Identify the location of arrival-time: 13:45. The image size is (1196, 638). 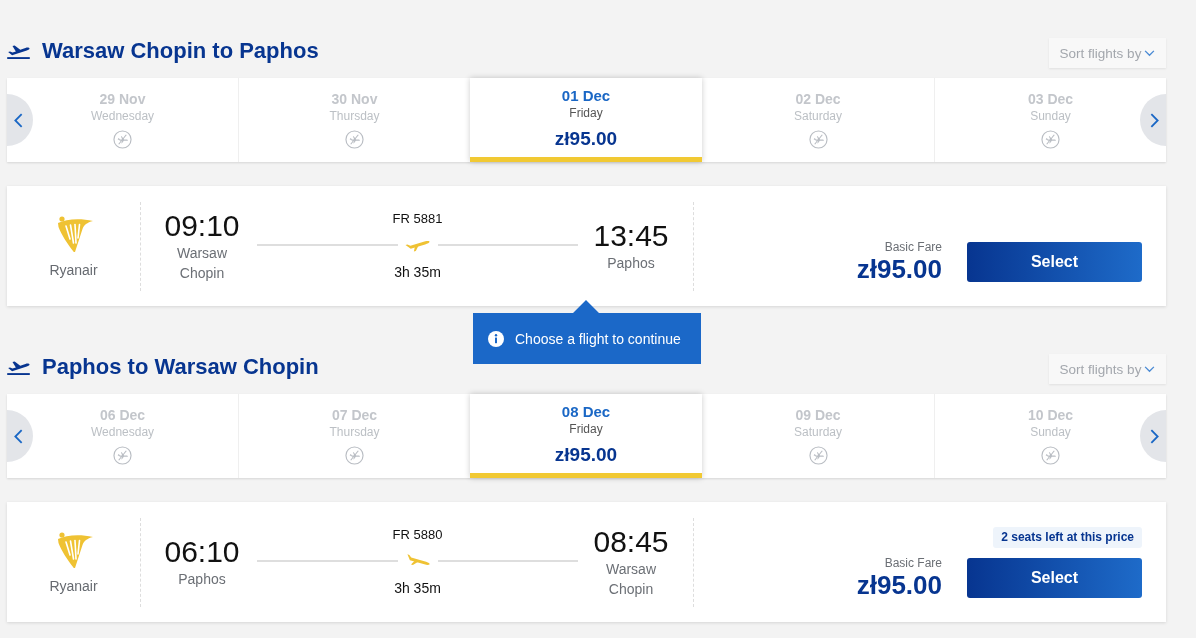
(631, 236).